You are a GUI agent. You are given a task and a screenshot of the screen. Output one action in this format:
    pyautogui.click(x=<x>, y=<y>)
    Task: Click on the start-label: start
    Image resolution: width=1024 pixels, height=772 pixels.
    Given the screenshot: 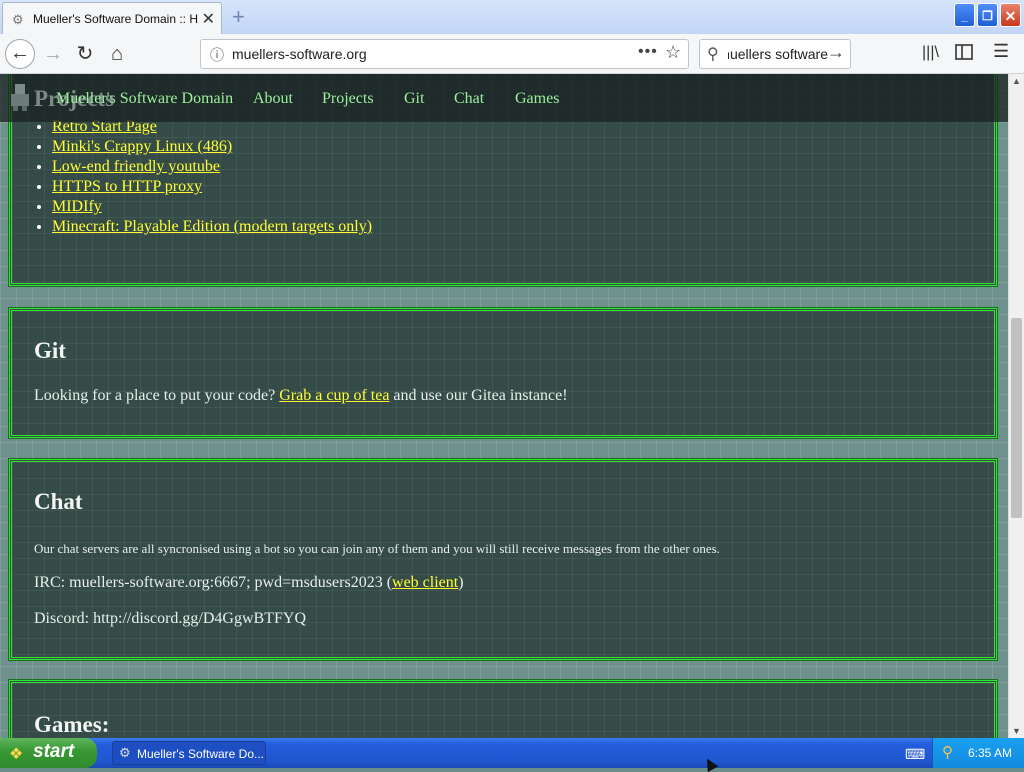 What is the action you would take?
    pyautogui.click(x=54, y=751)
    